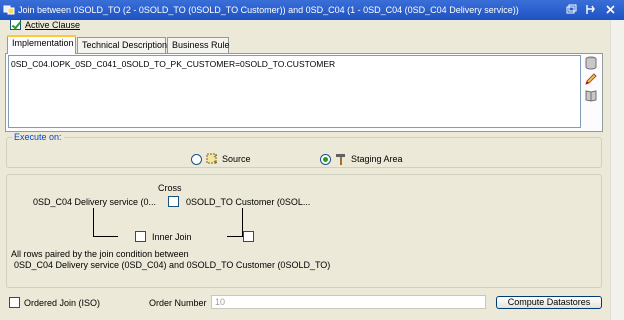 The height and width of the screenshot is (320, 624). I want to click on ordered-join-label: Ordered Join (ISO), so click(62, 302).